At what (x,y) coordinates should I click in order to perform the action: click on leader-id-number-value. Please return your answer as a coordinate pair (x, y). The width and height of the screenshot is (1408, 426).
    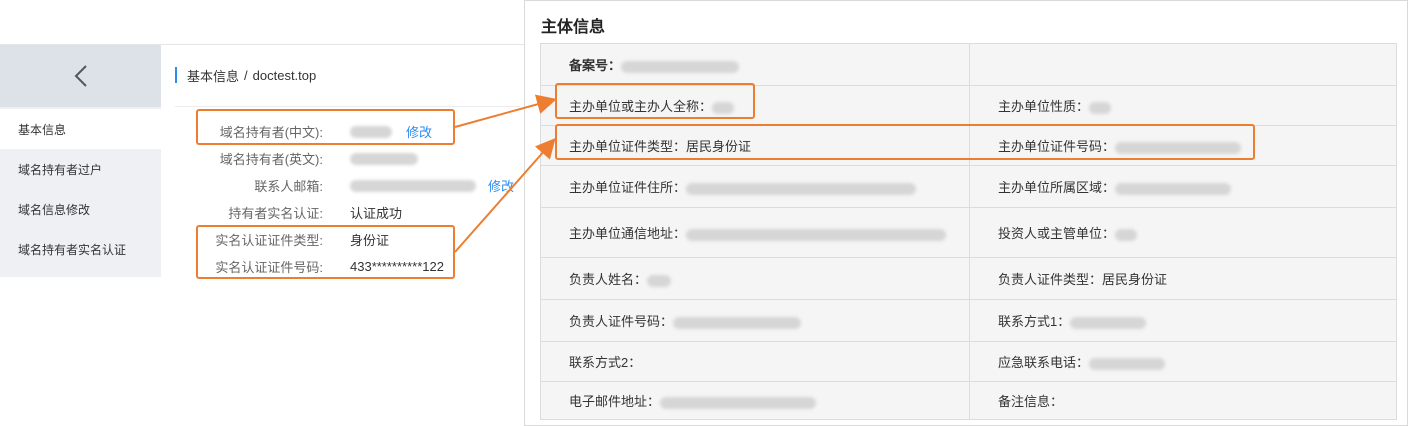
    Looking at the image, I should click on (737, 322).